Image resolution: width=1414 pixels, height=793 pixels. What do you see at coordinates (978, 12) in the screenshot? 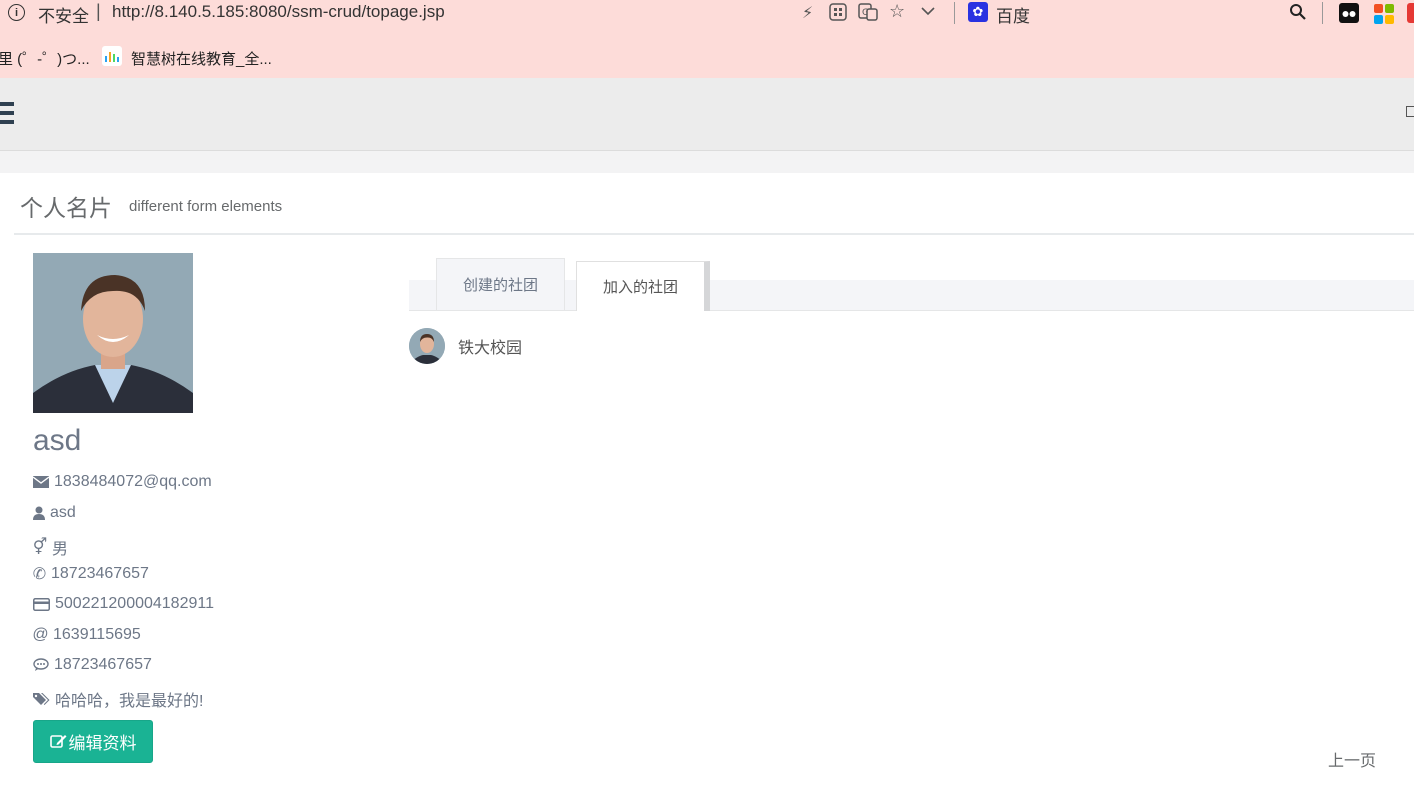
I see `baidu-paw-icon: ✿` at bounding box center [978, 12].